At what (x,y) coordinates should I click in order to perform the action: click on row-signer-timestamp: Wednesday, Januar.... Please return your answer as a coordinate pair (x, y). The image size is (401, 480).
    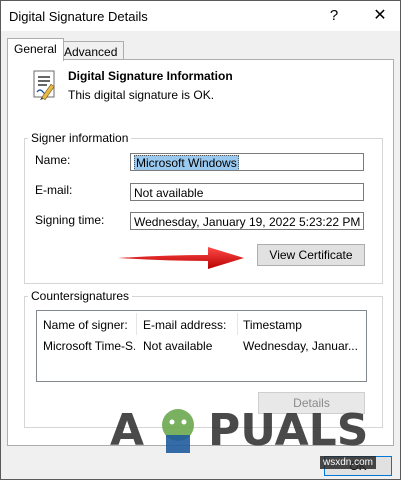
    Looking at the image, I should click on (303, 346).